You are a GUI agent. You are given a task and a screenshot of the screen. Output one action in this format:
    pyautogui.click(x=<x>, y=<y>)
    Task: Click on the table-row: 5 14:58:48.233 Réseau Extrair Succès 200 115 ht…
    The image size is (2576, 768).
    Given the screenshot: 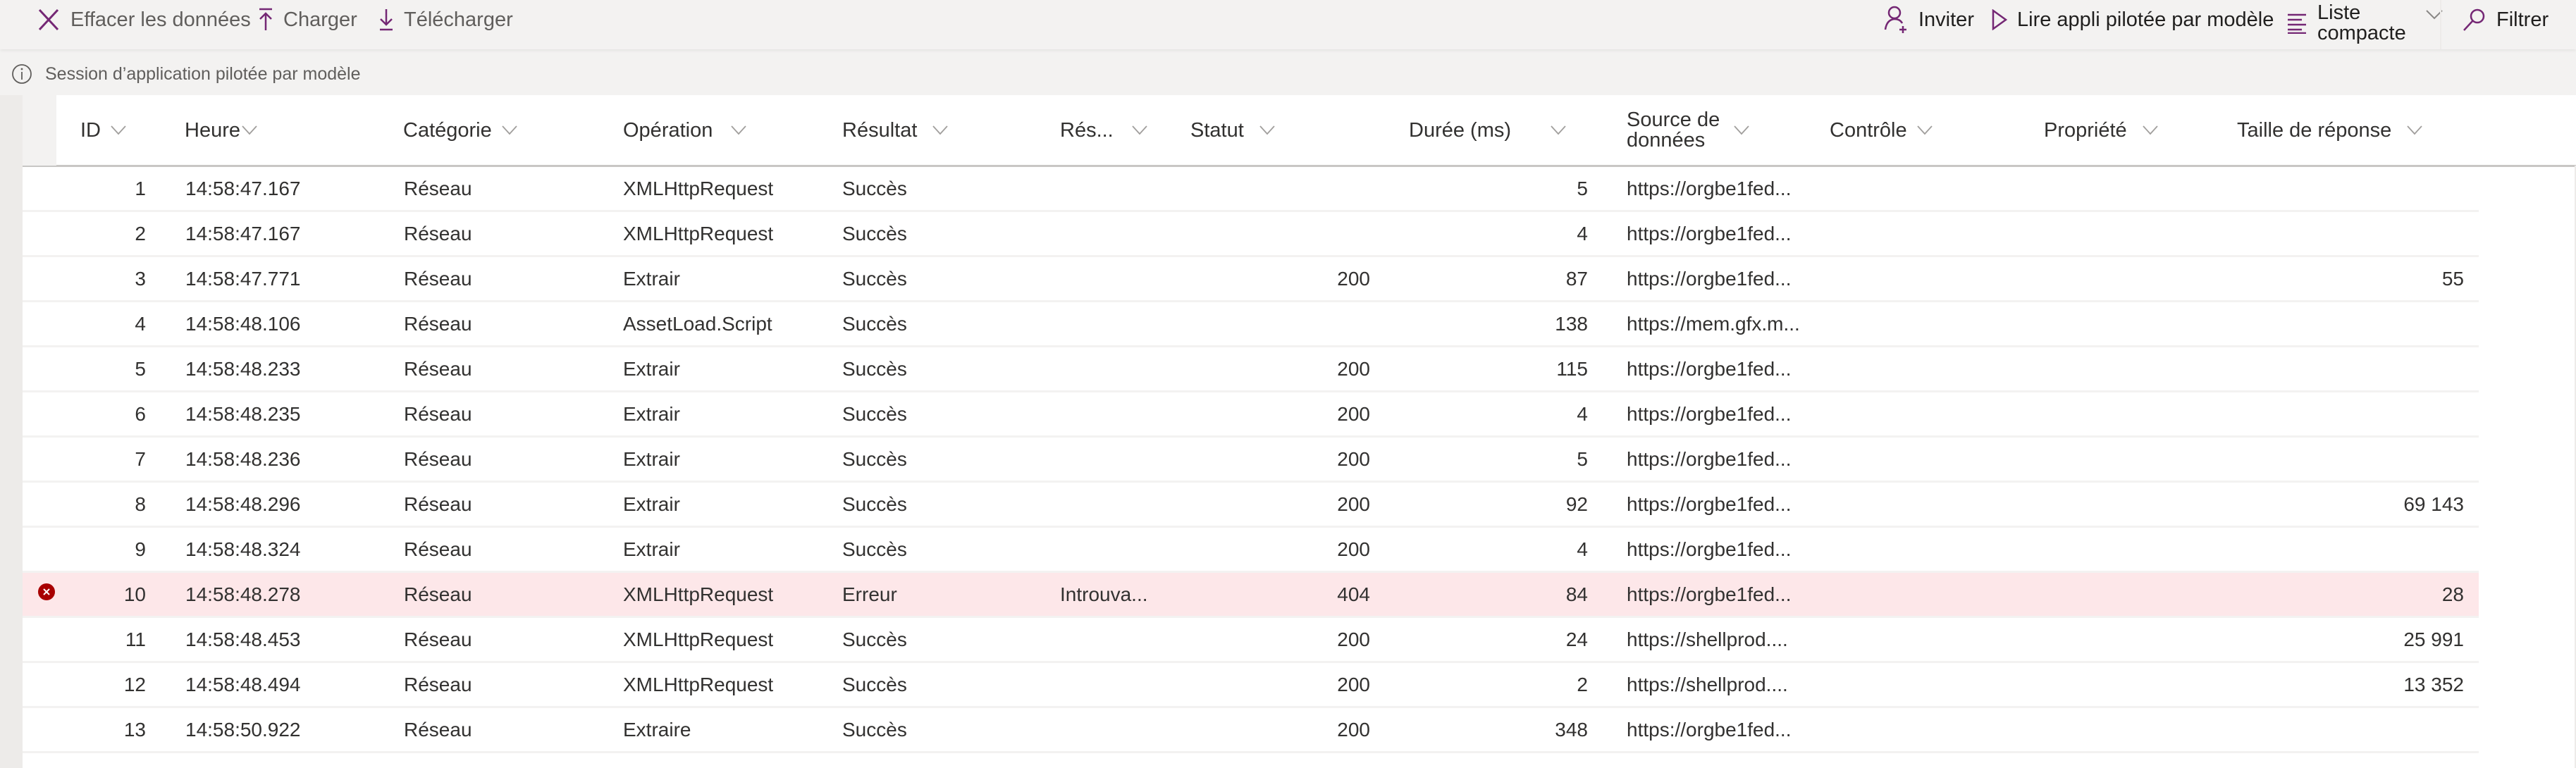 What is the action you would take?
    pyautogui.click(x=1251, y=369)
    